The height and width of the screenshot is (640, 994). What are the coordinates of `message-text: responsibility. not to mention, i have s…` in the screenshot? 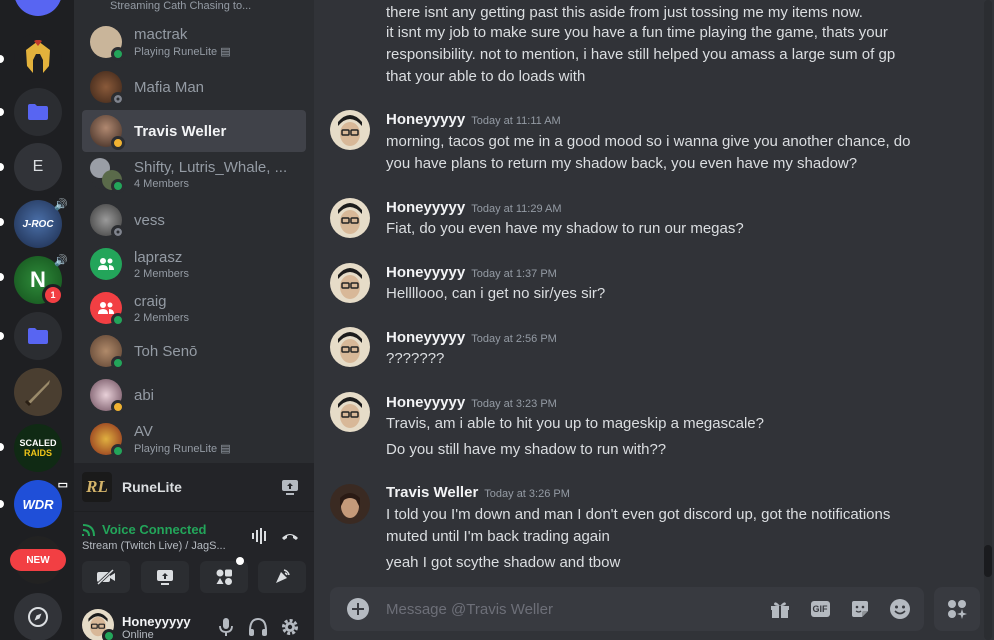 It's located at (641, 54).